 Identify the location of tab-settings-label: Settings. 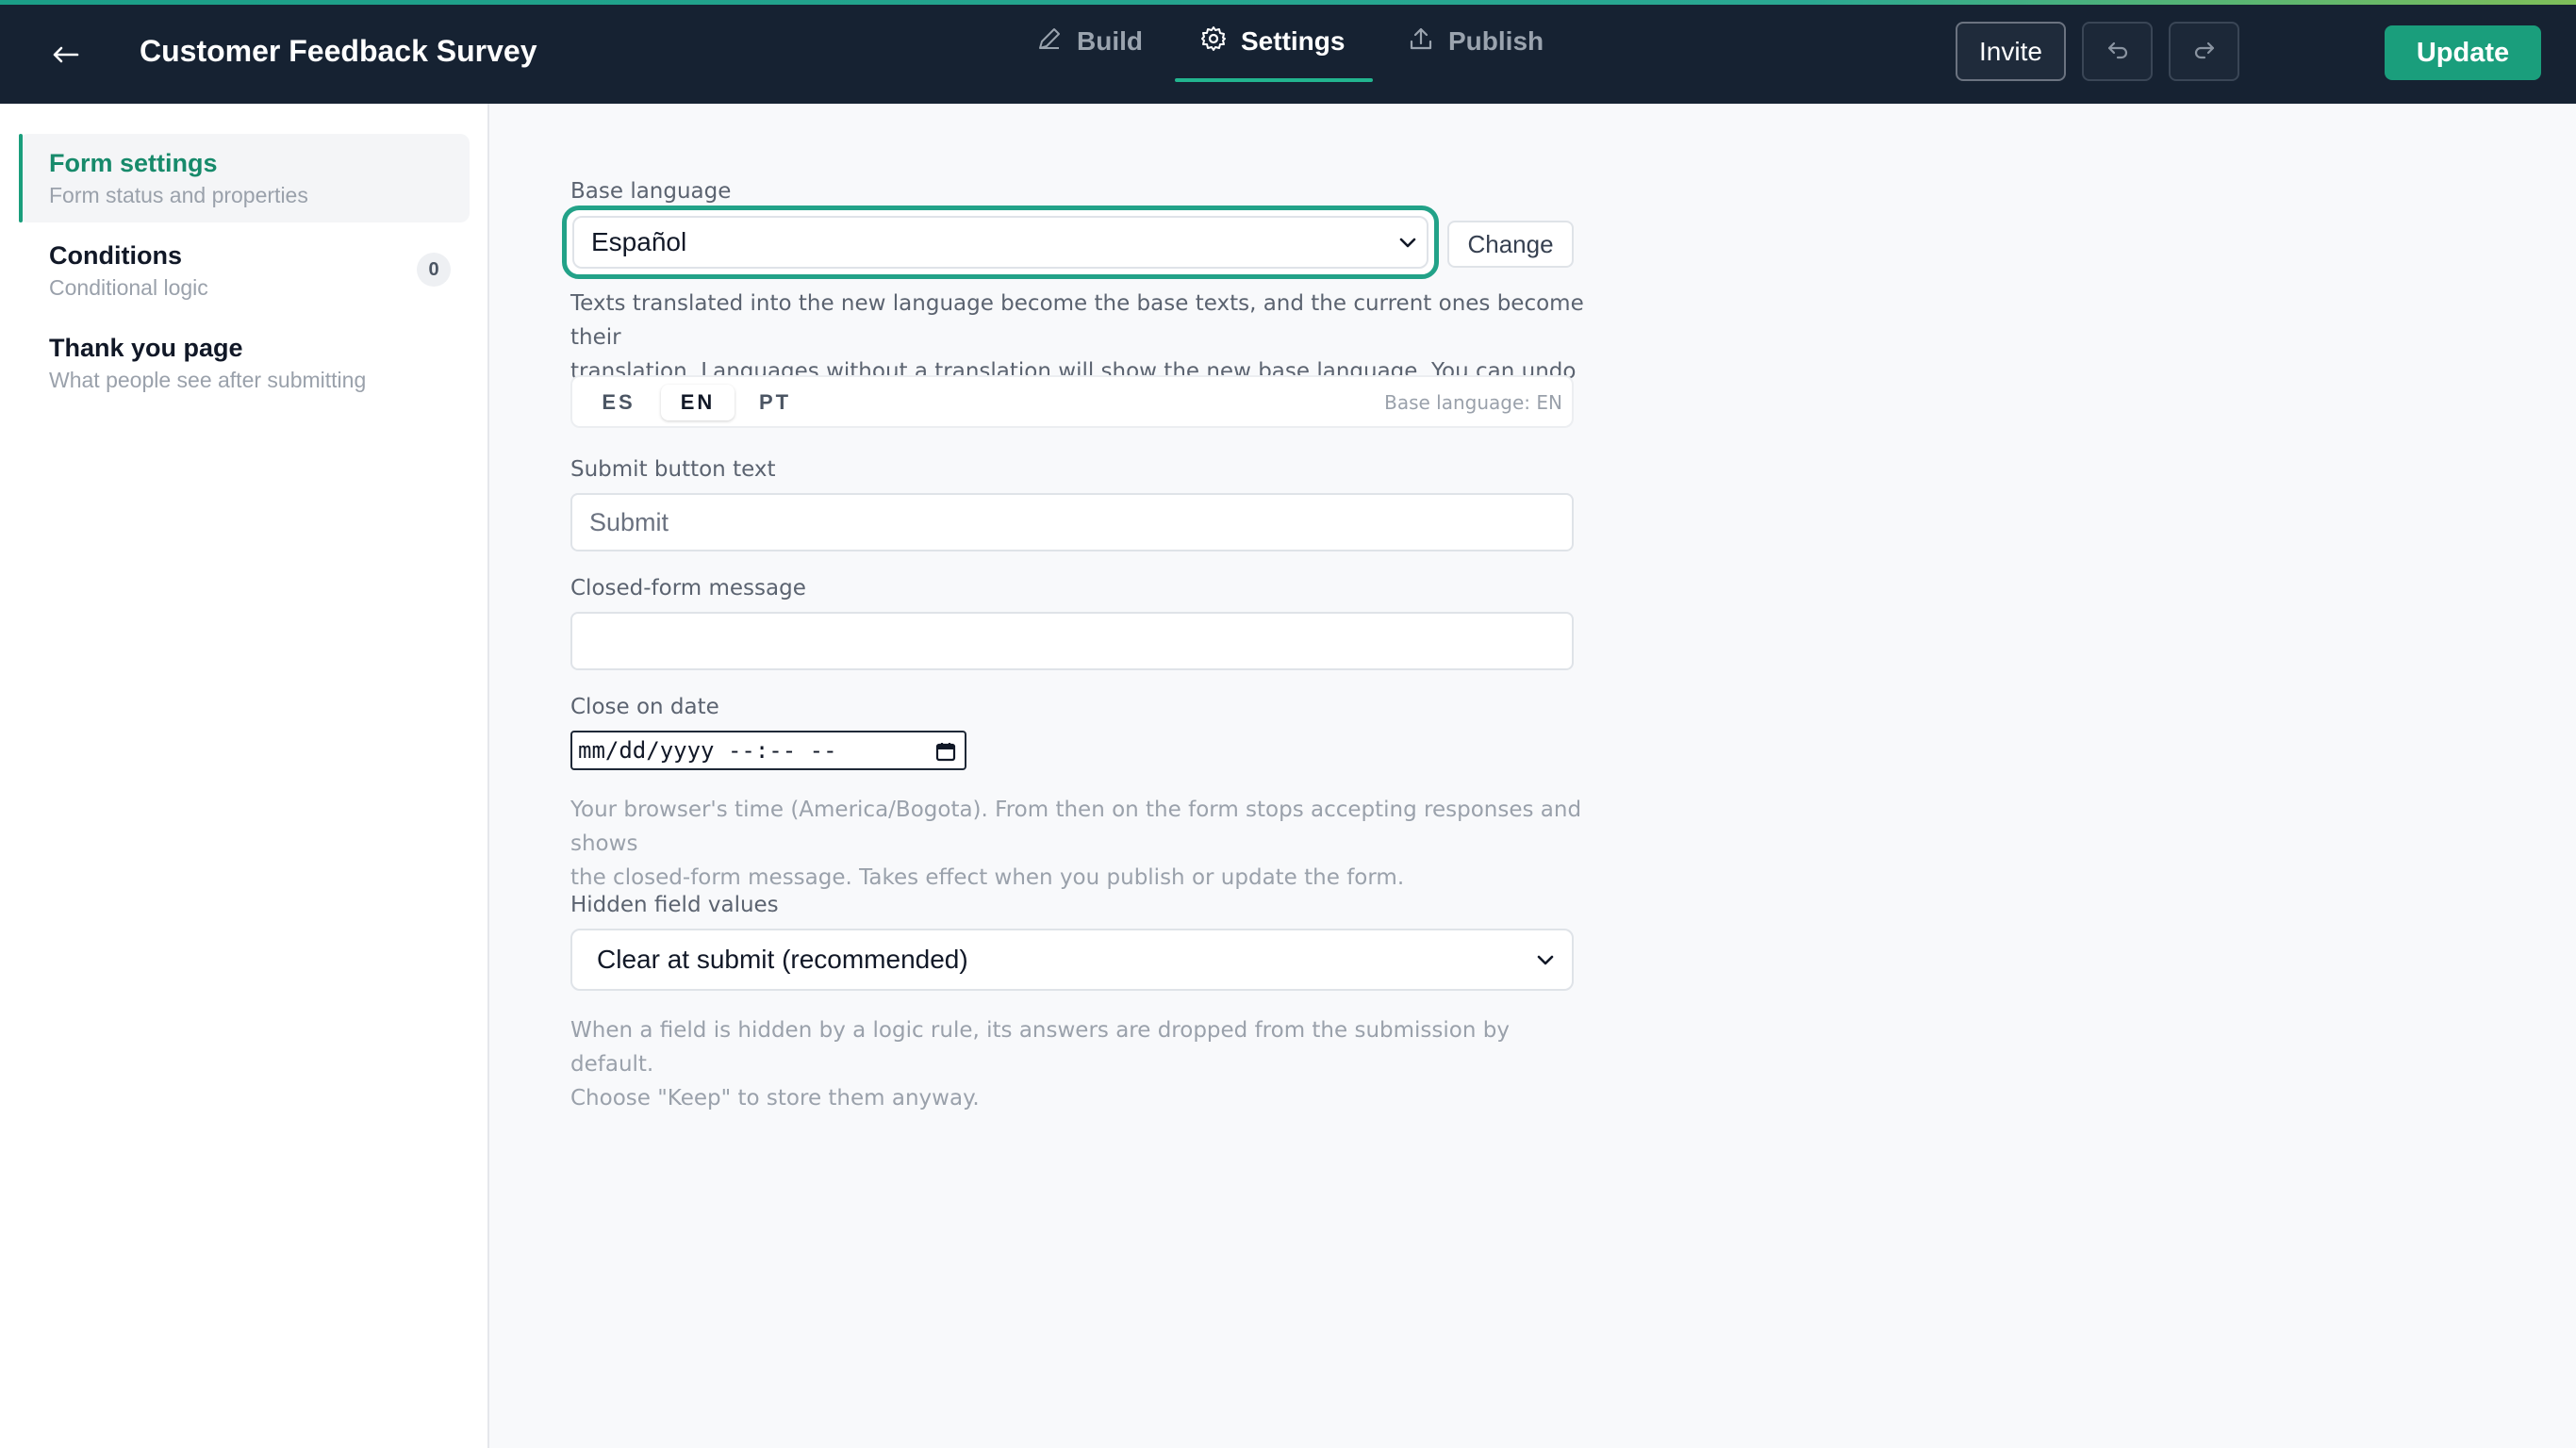
(1293, 41).